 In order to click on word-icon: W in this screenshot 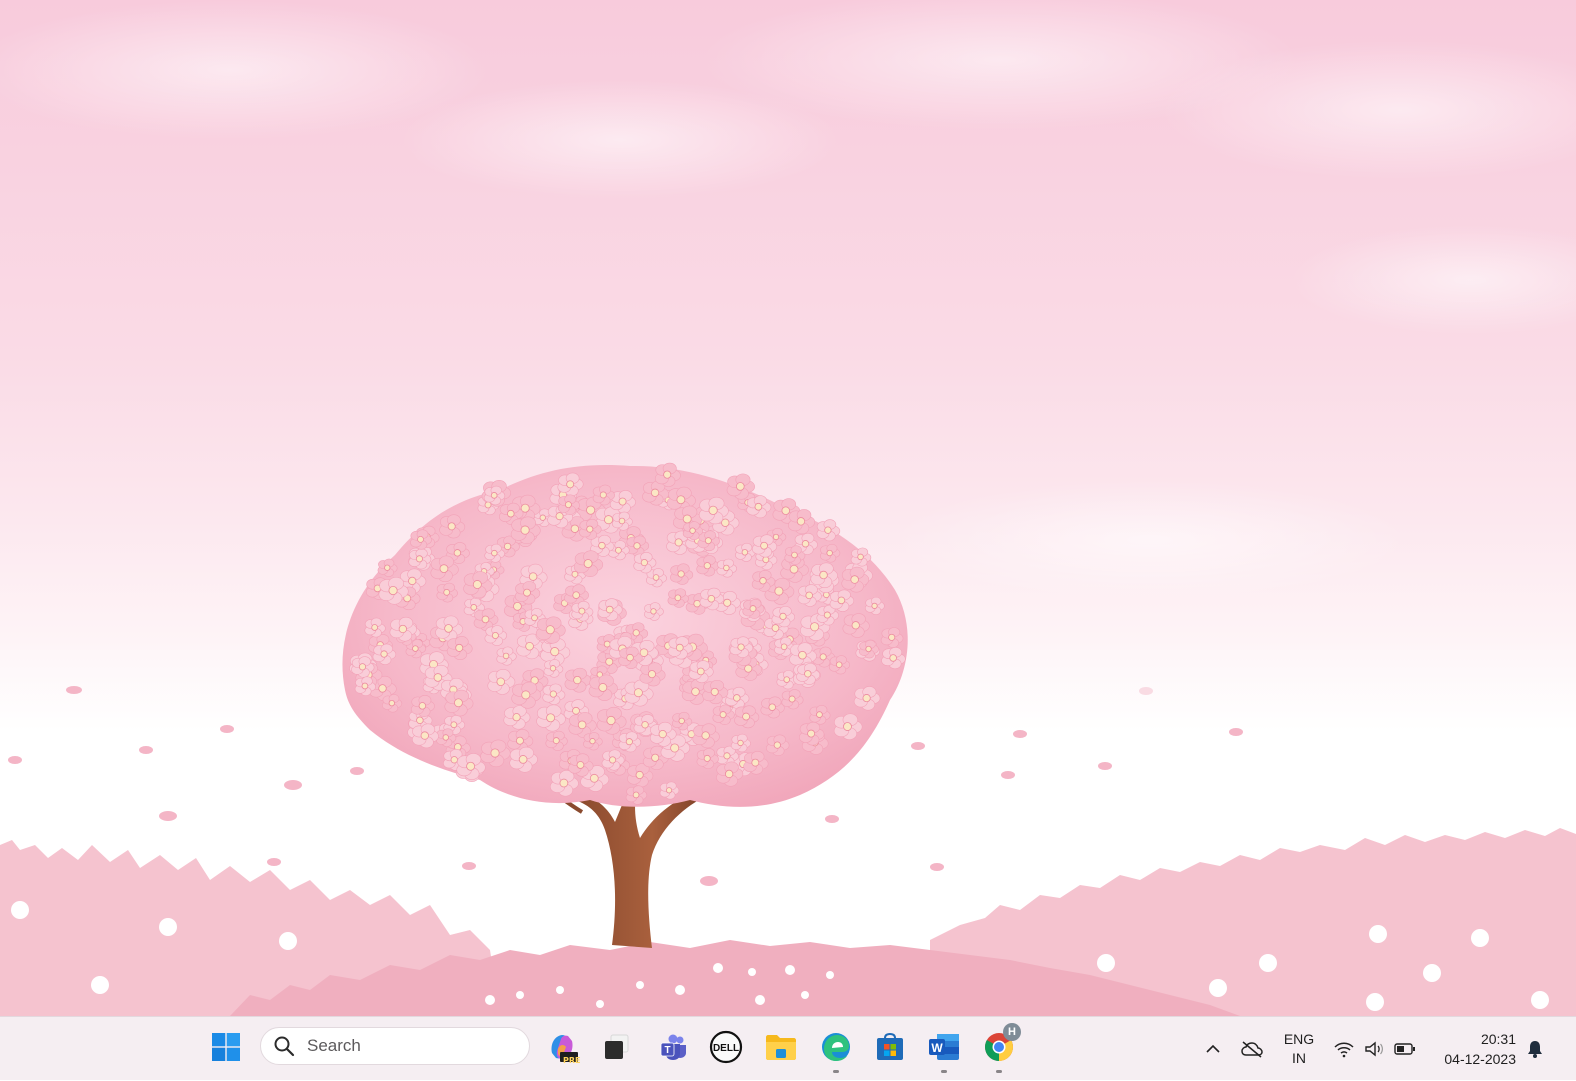, I will do `click(944, 1047)`.